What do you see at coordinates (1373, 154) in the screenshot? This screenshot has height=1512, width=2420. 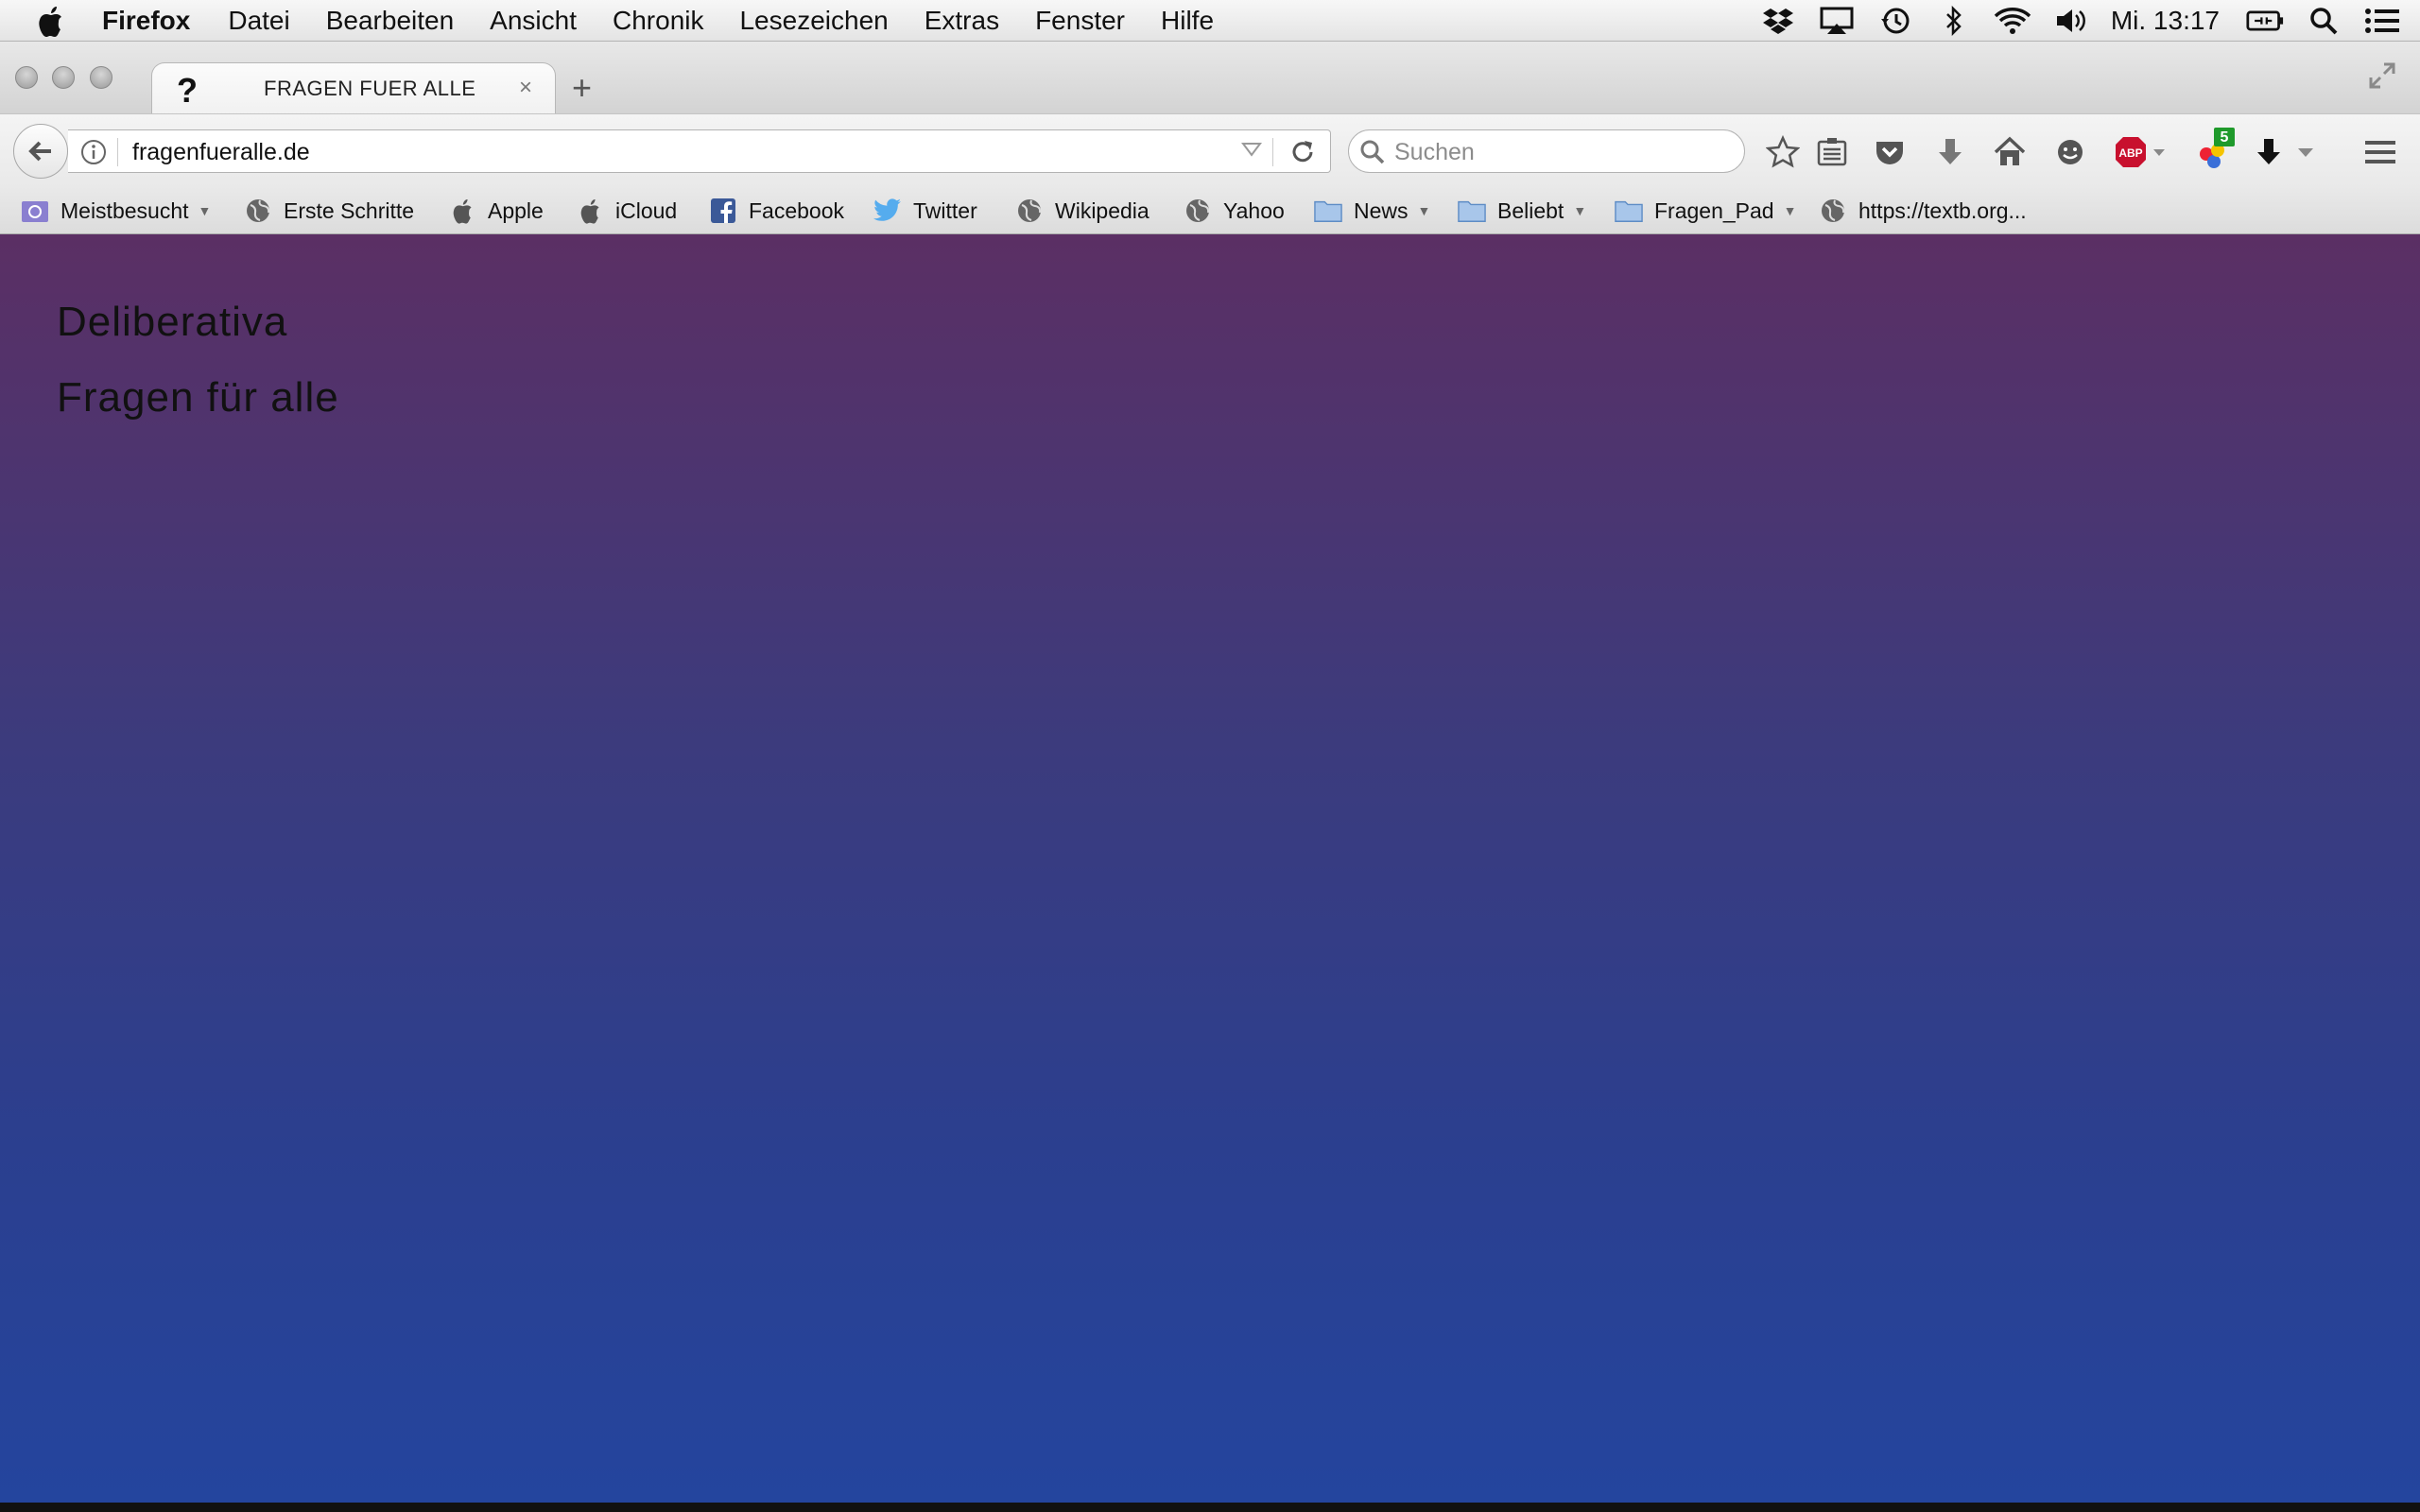 I see `search-icon` at bounding box center [1373, 154].